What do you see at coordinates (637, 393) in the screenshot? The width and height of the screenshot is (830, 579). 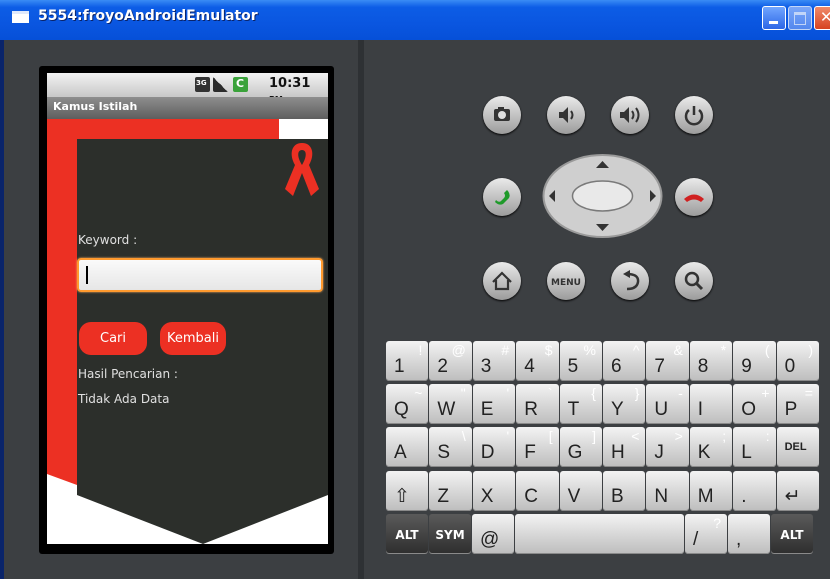 I see `key-alt-label: }` at bounding box center [637, 393].